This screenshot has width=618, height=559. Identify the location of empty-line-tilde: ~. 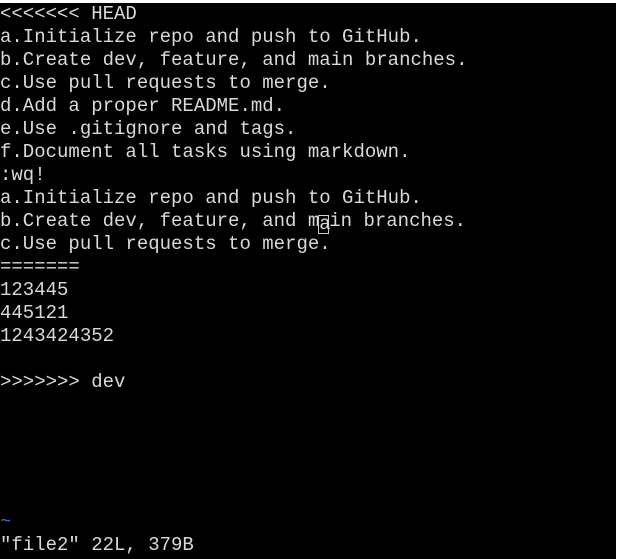
(6, 522).